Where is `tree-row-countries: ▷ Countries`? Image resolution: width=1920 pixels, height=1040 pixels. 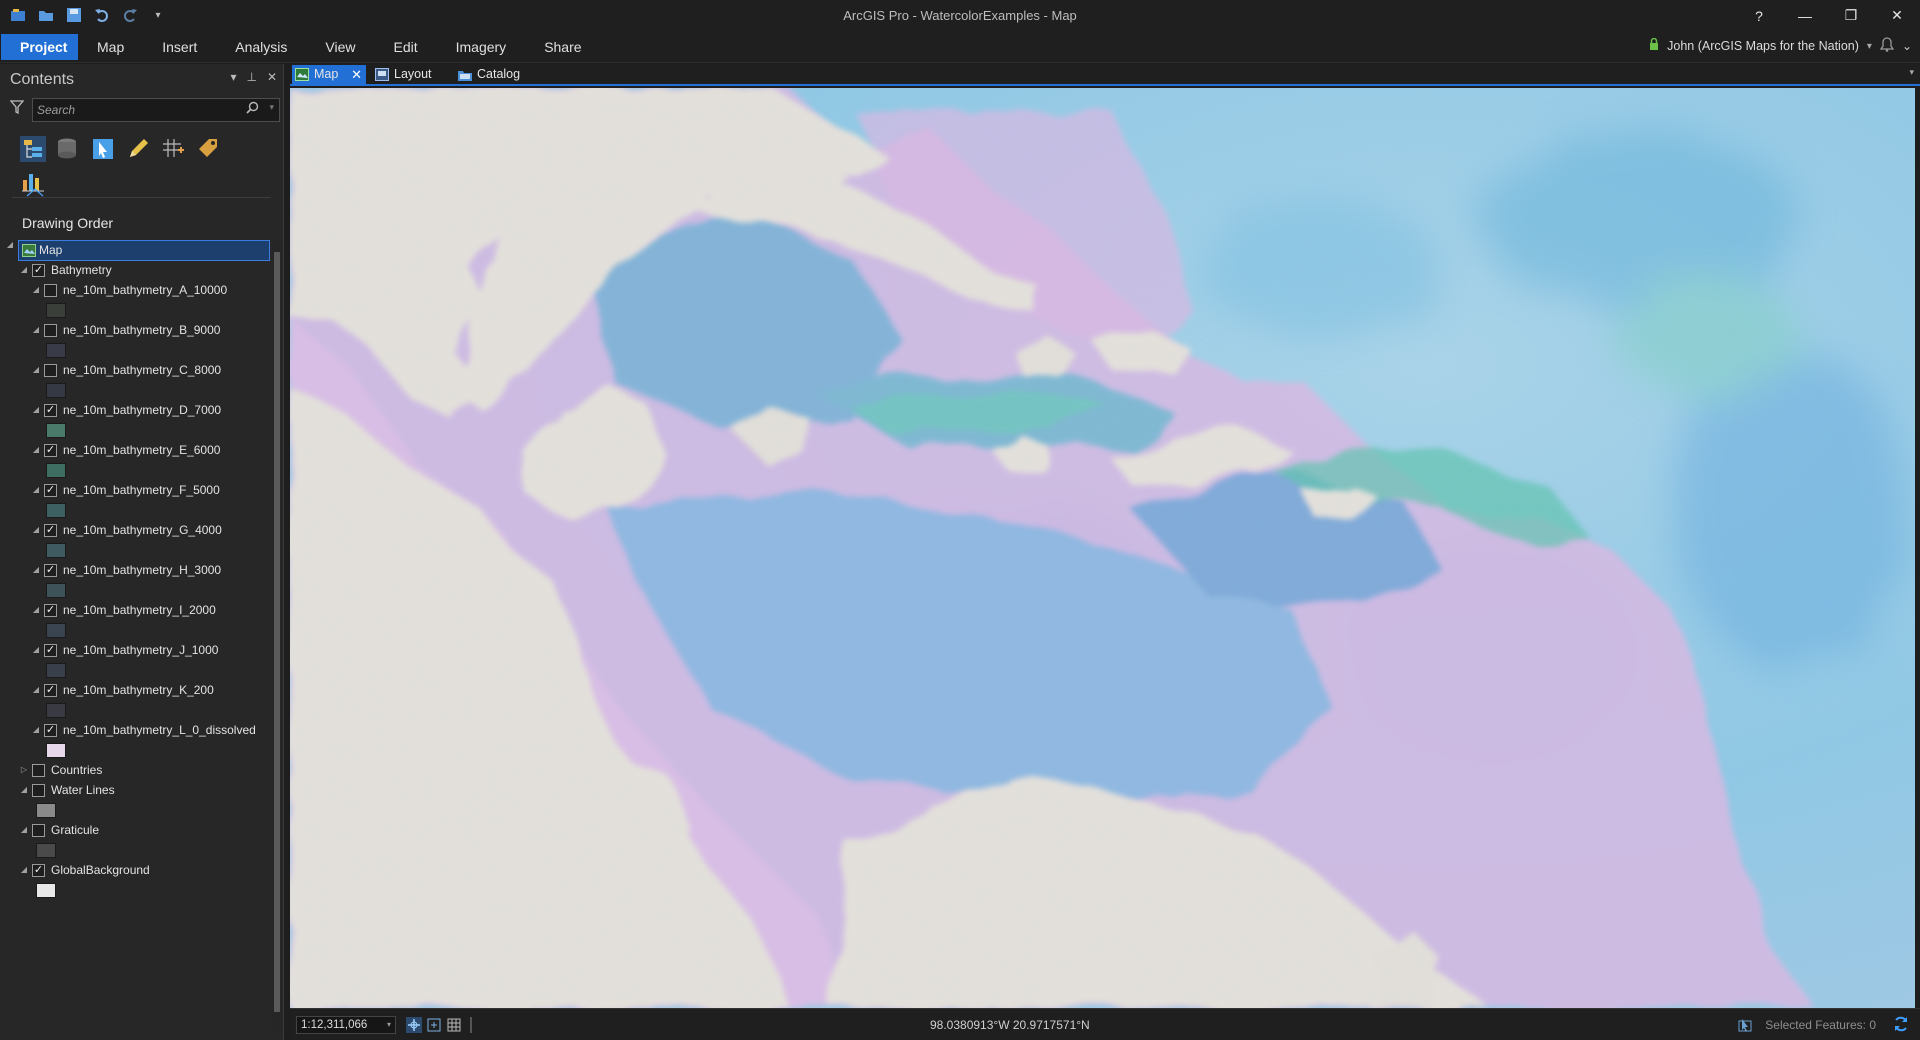 tree-row-countries: ▷ Countries is located at coordinates (135, 770).